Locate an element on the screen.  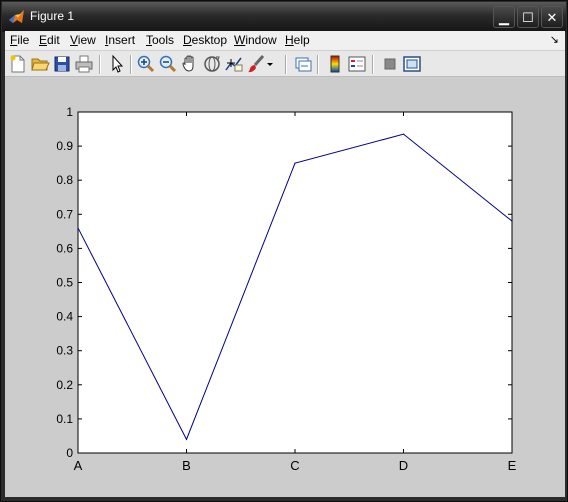
x-tick-label: D is located at coordinates (403, 465).